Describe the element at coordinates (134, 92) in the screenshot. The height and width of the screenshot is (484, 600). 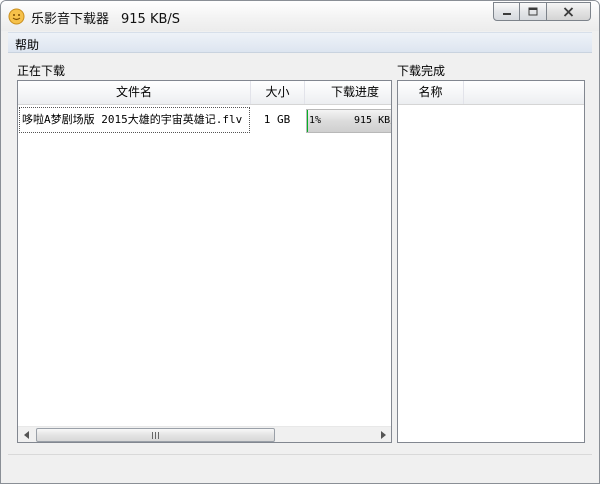
I see `column-header-filename: 文件名` at that location.